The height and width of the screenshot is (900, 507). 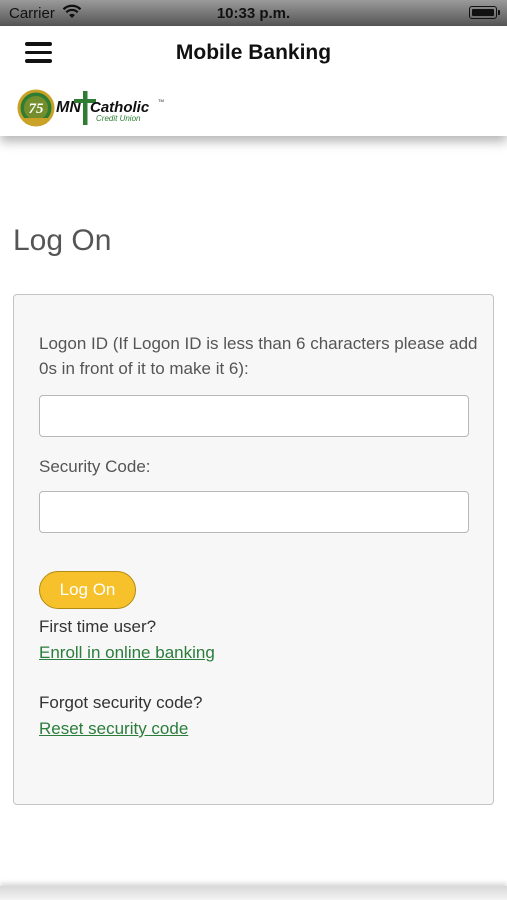 What do you see at coordinates (87, 590) in the screenshot?
I see `log-on-button: Log On` at bounding box center [87, 590].